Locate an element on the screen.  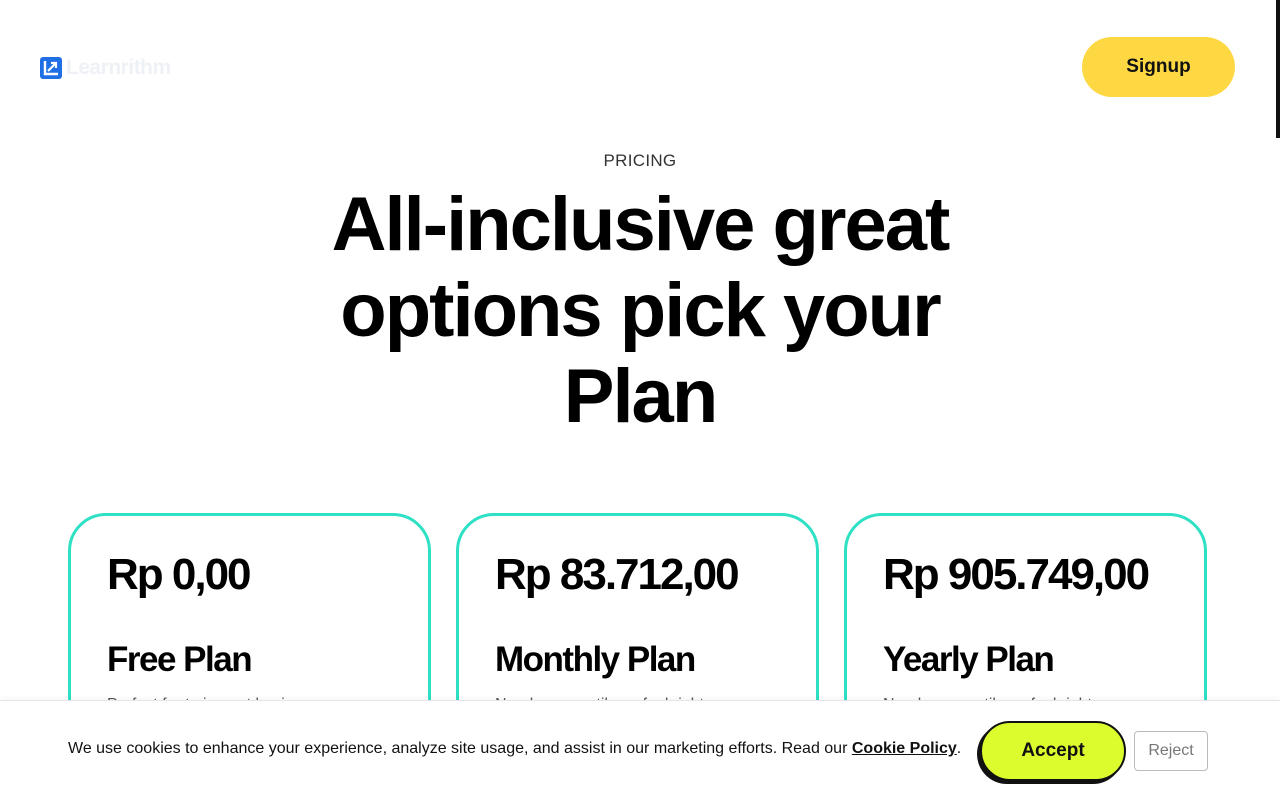
logo-text: Learnrithm is located at coordinates (118, 67).